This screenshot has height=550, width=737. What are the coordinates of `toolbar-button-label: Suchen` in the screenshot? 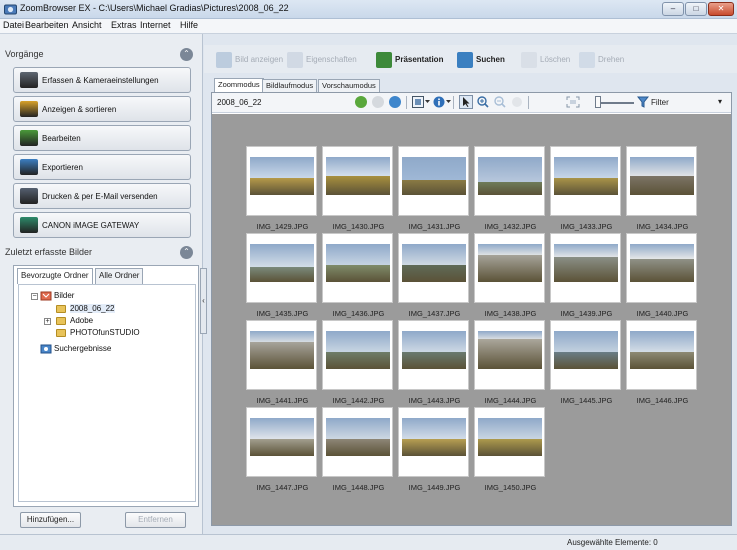 It's located at (490, 59).